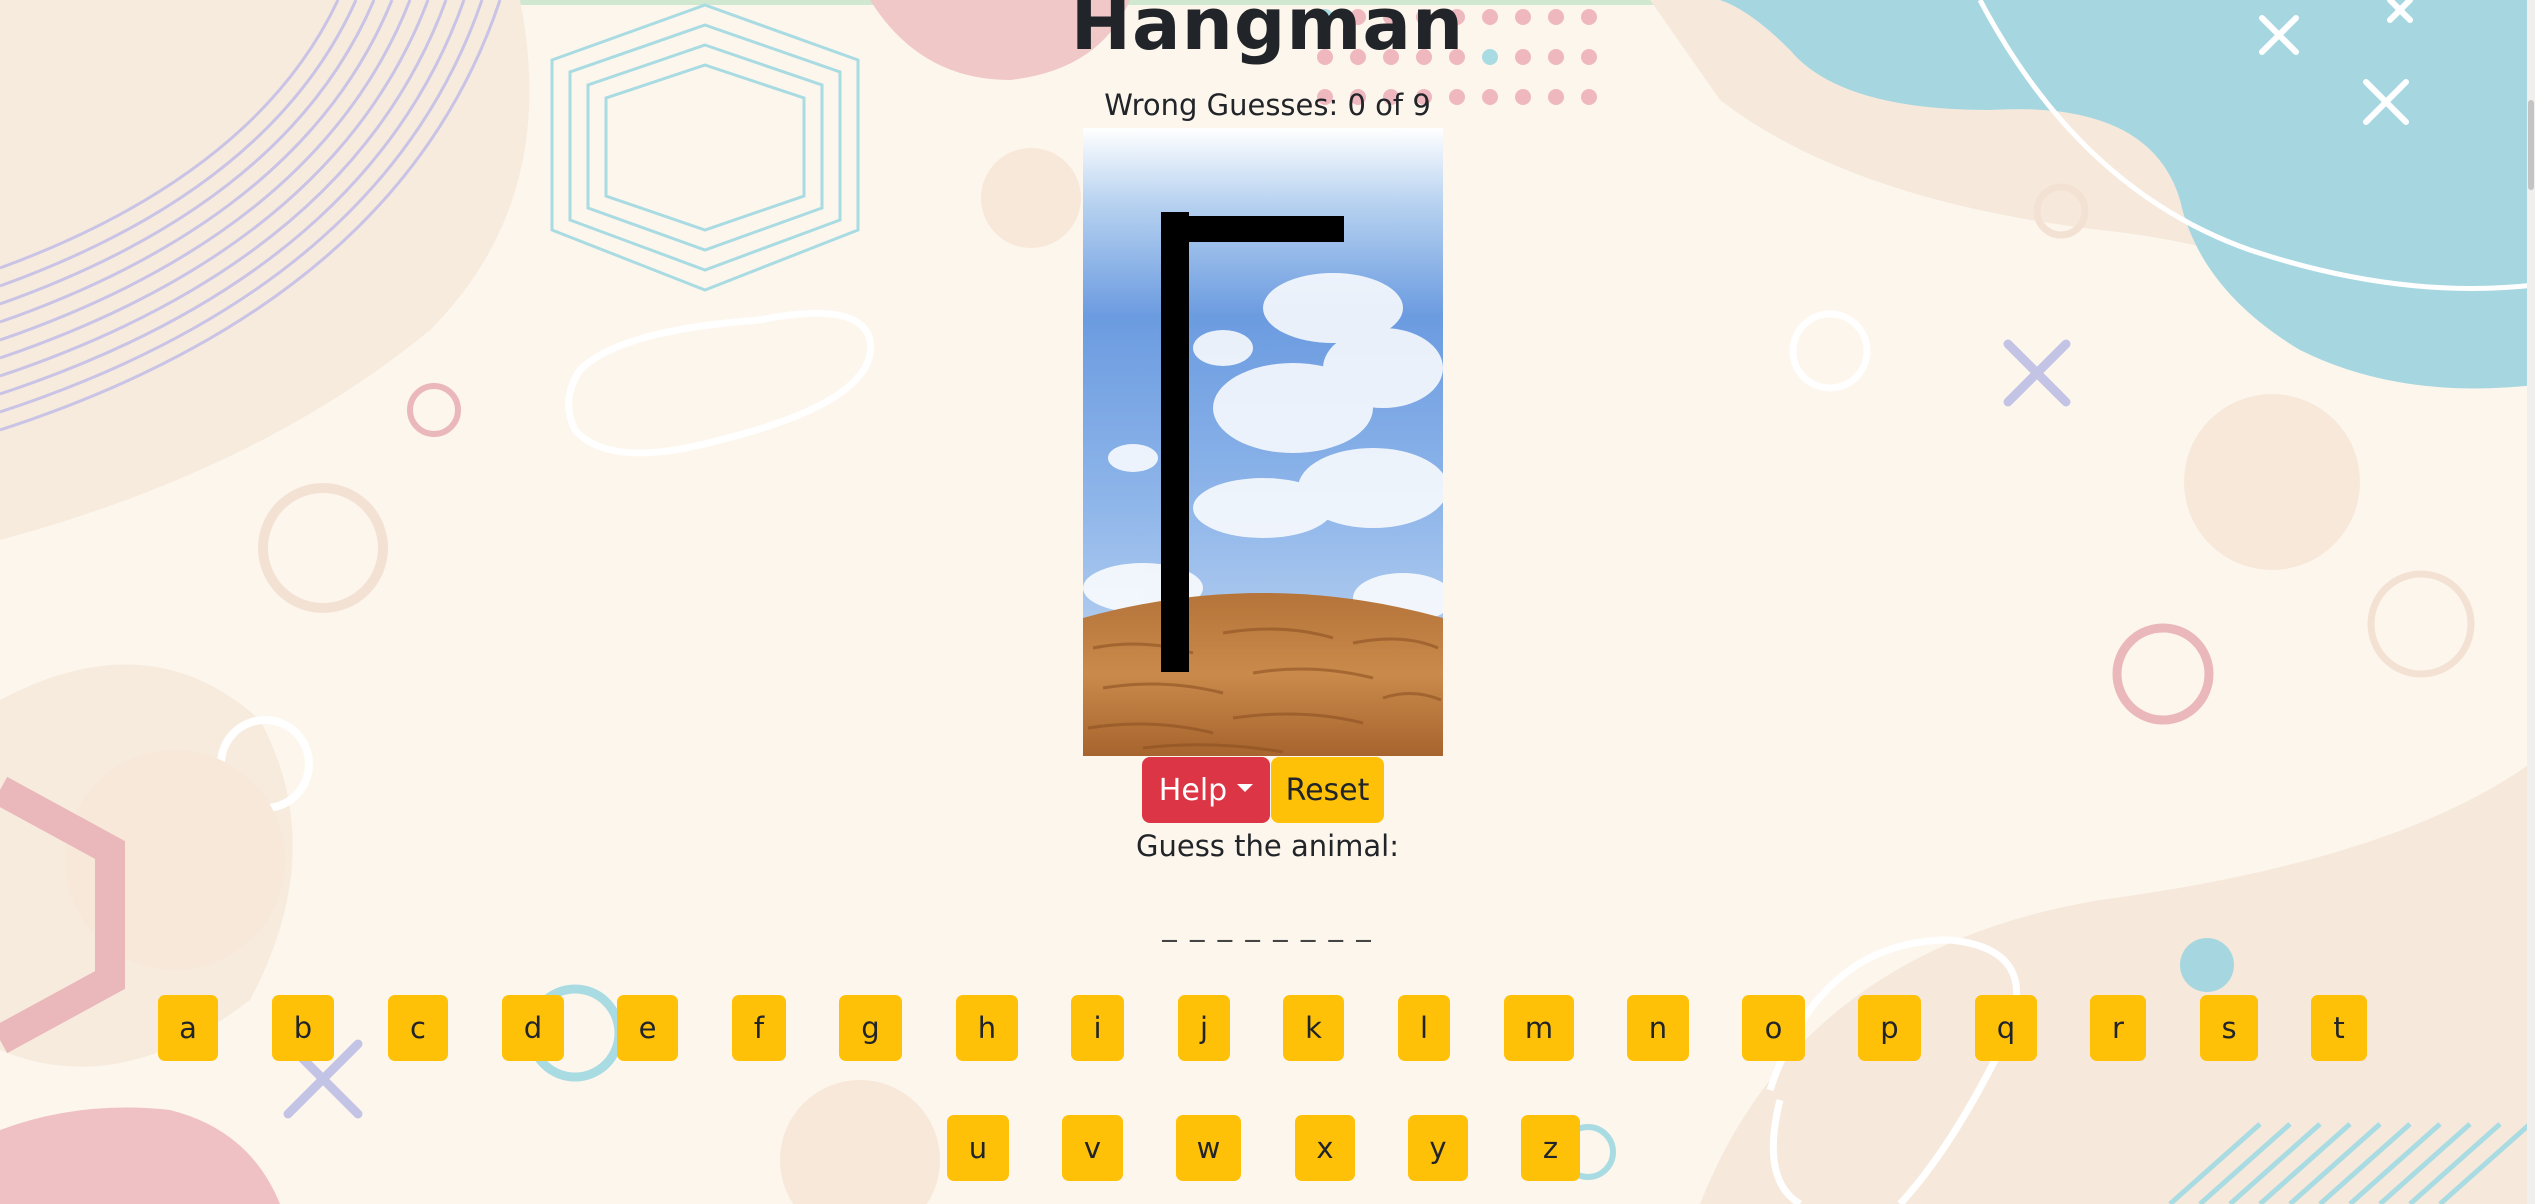 The height and width of the screenshot is (1204, 2535). What do you see at coordinates (1263, 674) in the screenshot?
I see `ground` at bounding box center [1263, 674].